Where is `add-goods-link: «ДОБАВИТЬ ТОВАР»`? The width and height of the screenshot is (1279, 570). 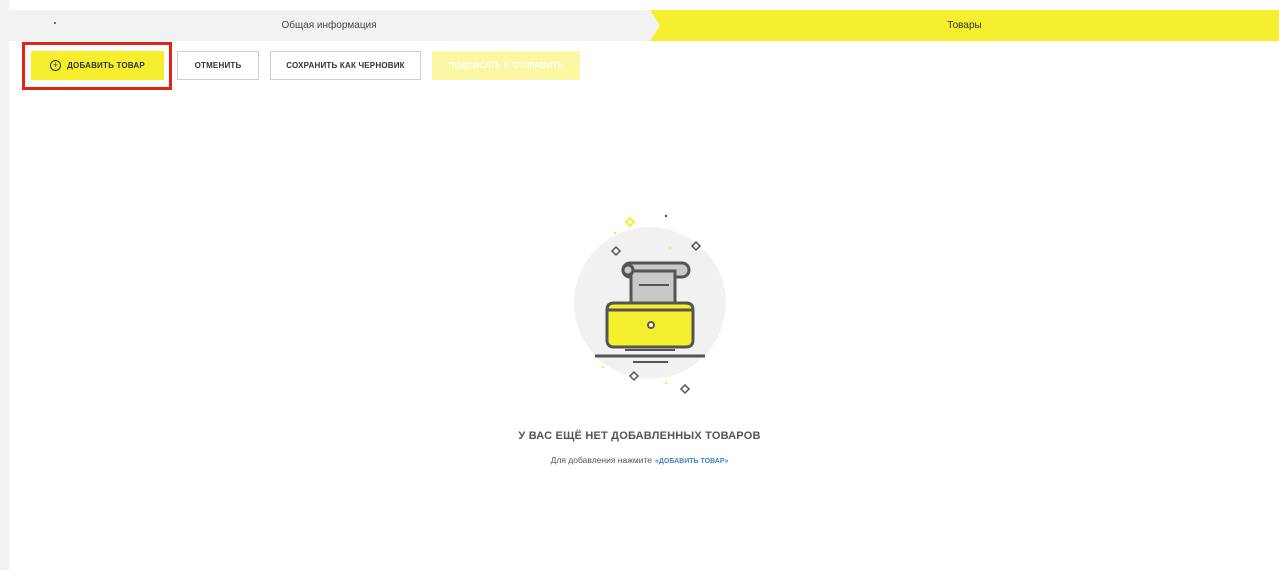 add-goods-link: «ДОБАВИТЬ ТОВАР» is located at coordinates (691, 461).